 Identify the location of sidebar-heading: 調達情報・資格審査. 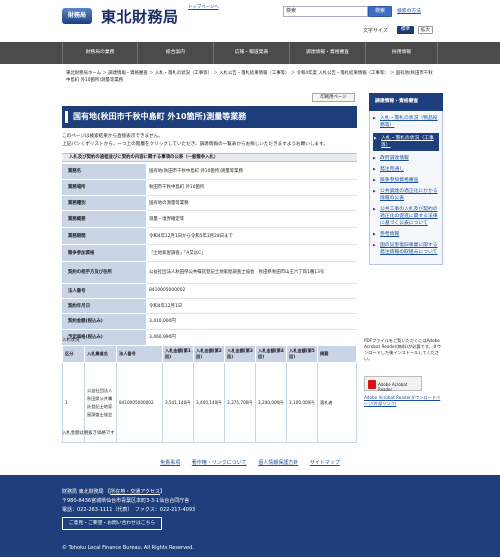
(406, 102).